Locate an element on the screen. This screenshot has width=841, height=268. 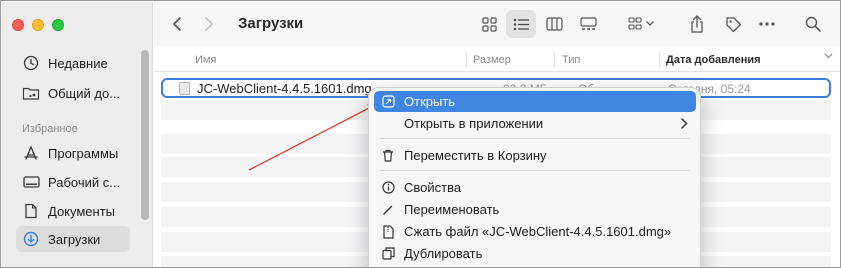
desktop-icon is located at coordinates (31, 182).